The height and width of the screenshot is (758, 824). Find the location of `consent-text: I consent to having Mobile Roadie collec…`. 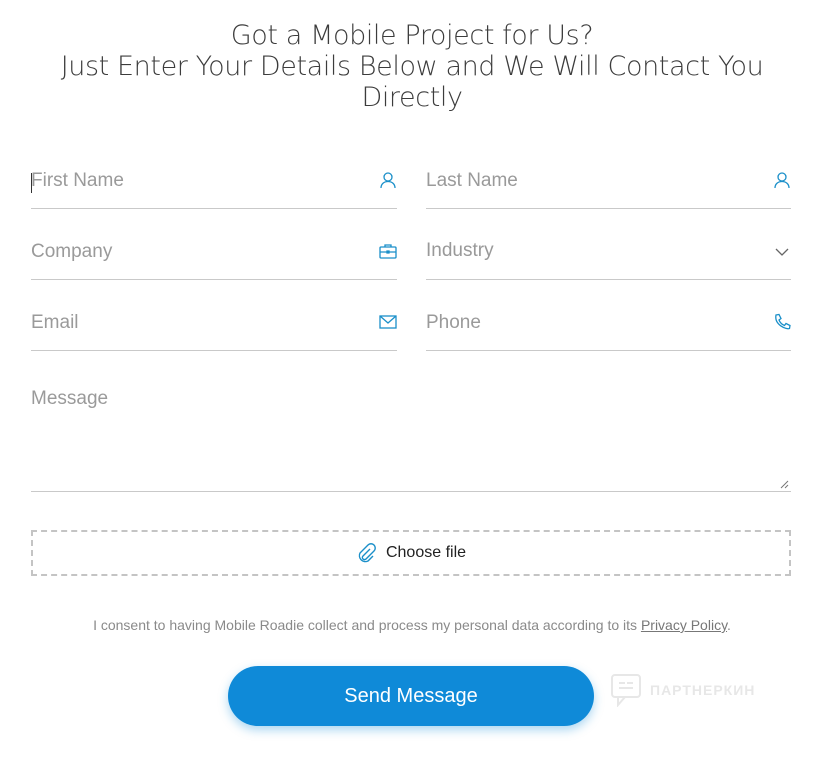

consent-text: I consent to having Mobile Roadie collec… is located at coordinates (412, 625).